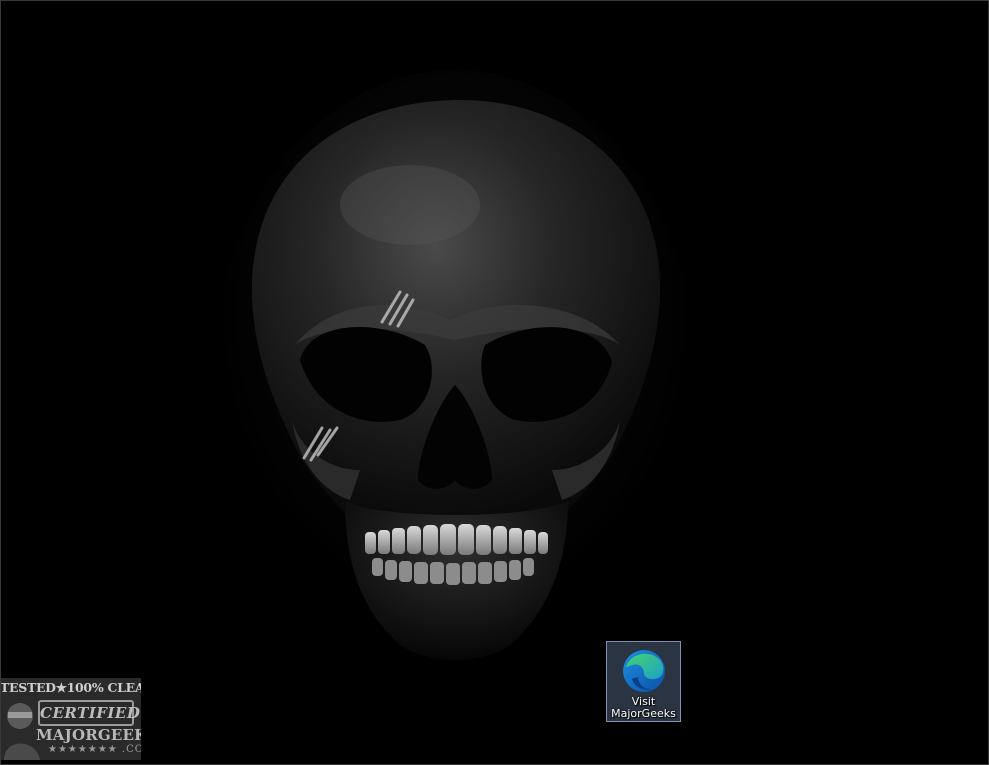 The height and width of the screenshot is (765, 989). Describe the element at coordinates (643, 707) in the screenshot. I see `shortcut-label: Visit MajorGeeks` at that location.